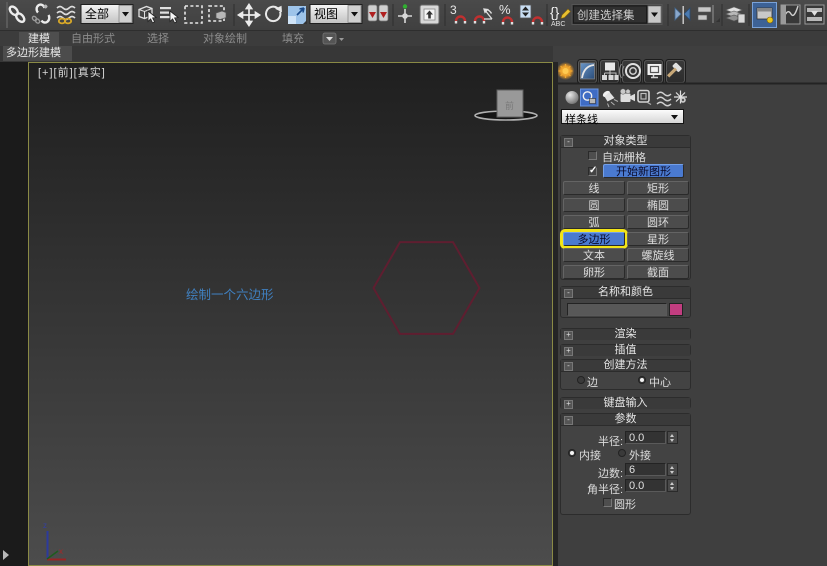  I want to click on svg-text: 视图, so click(326, 13).